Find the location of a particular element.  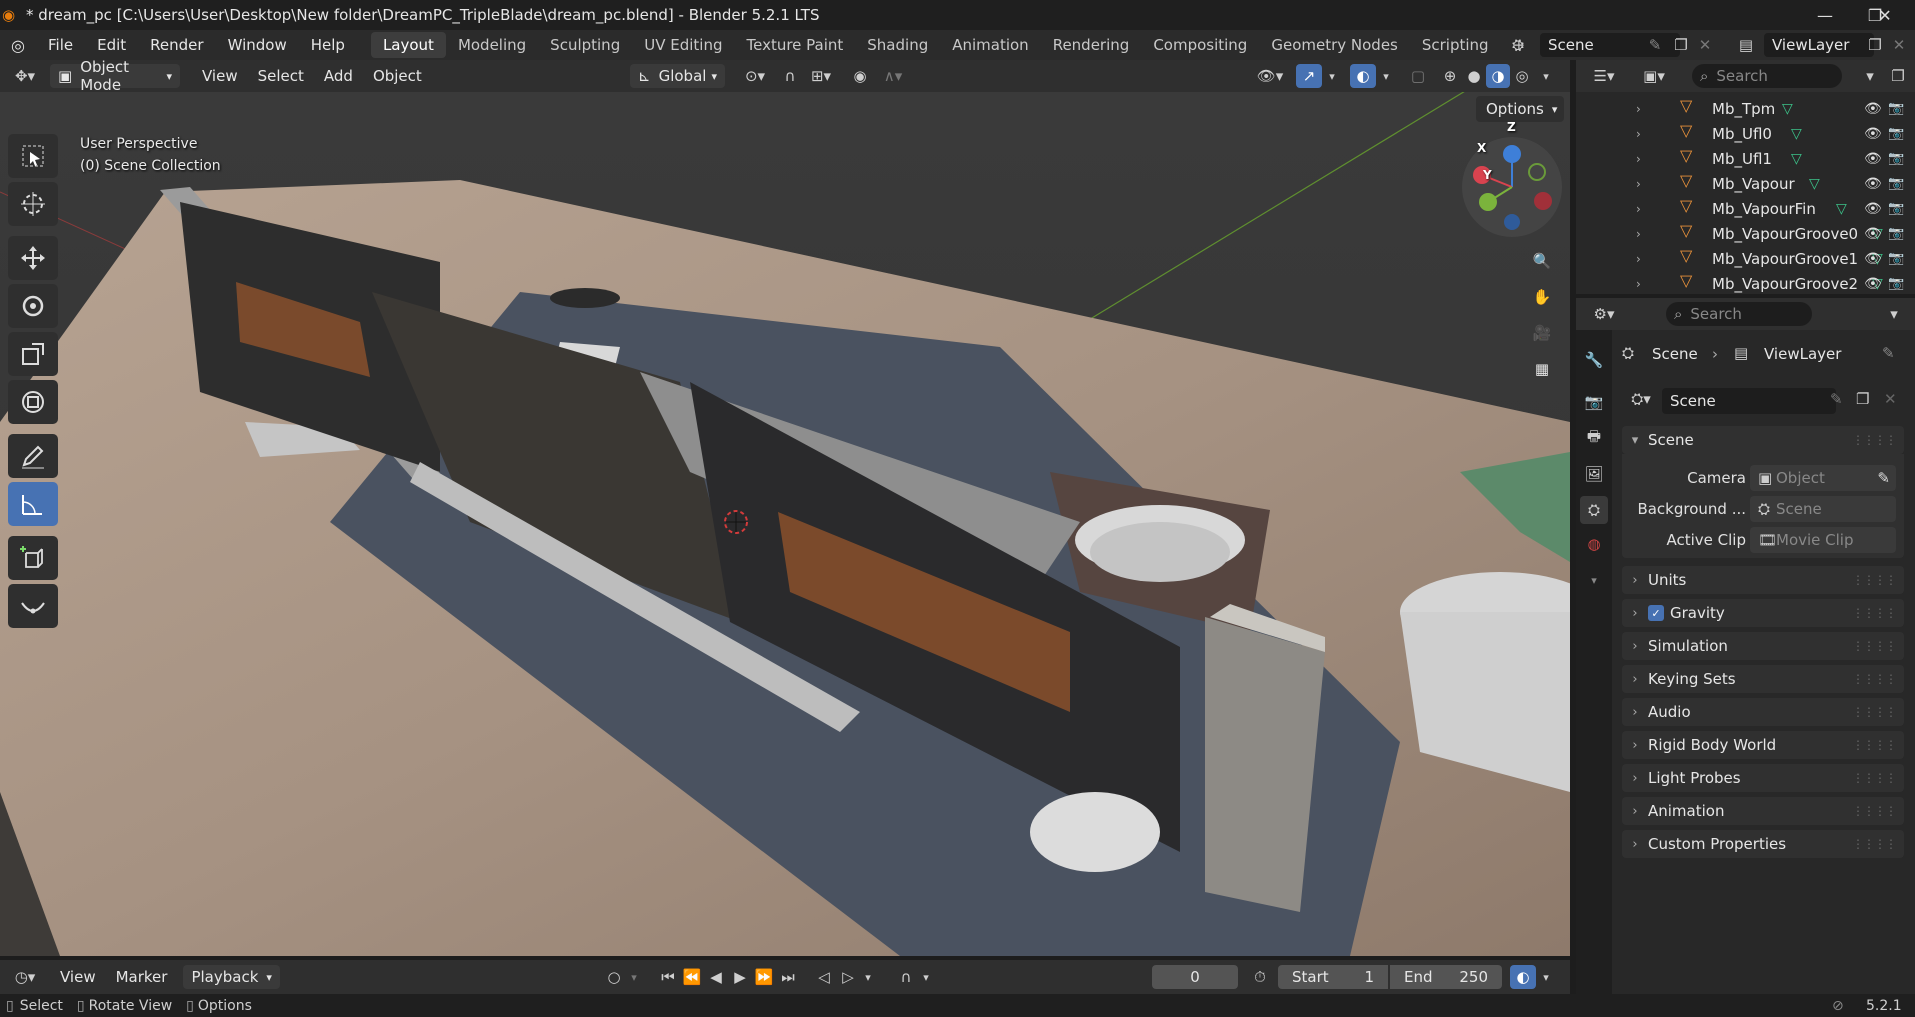

snap-icon: ∩ is located at coordinates (790, 76).